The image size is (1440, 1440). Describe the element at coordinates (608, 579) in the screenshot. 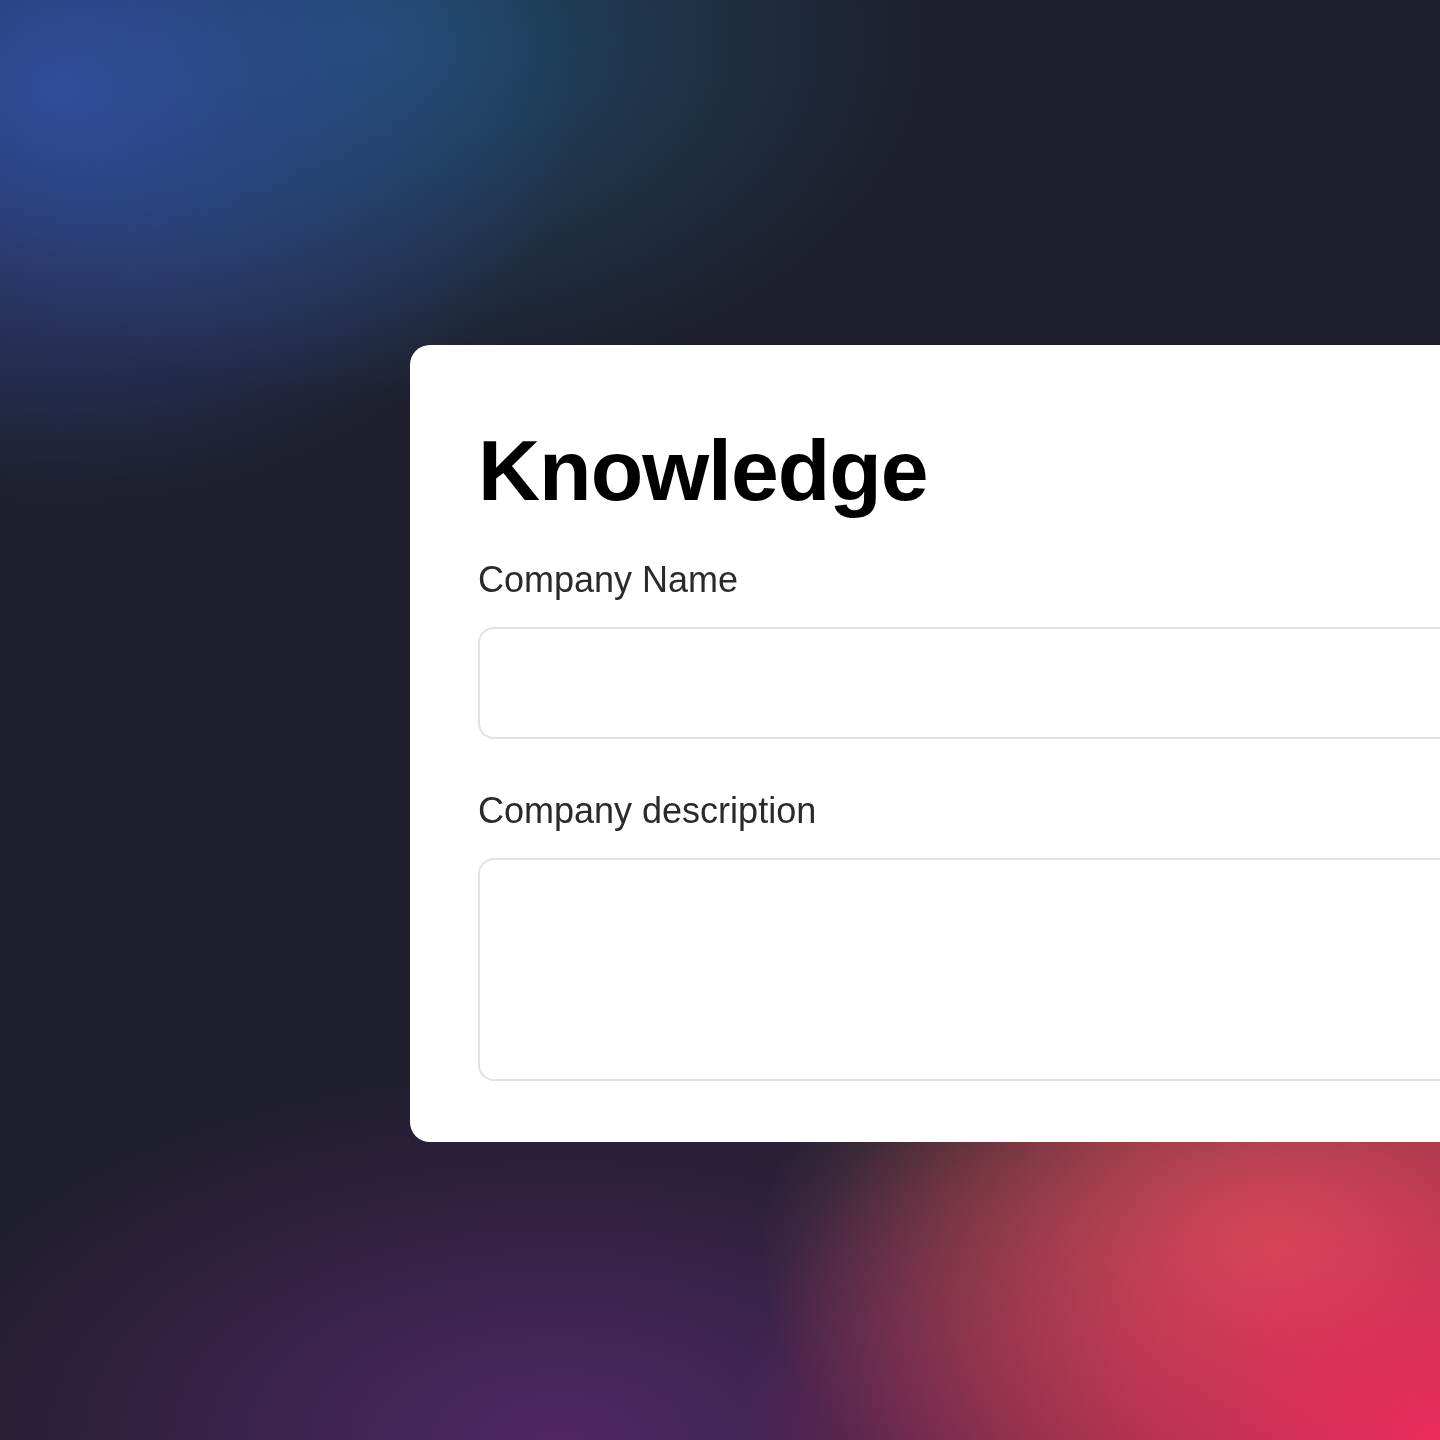

I see `field-label: Company Name` at that location.